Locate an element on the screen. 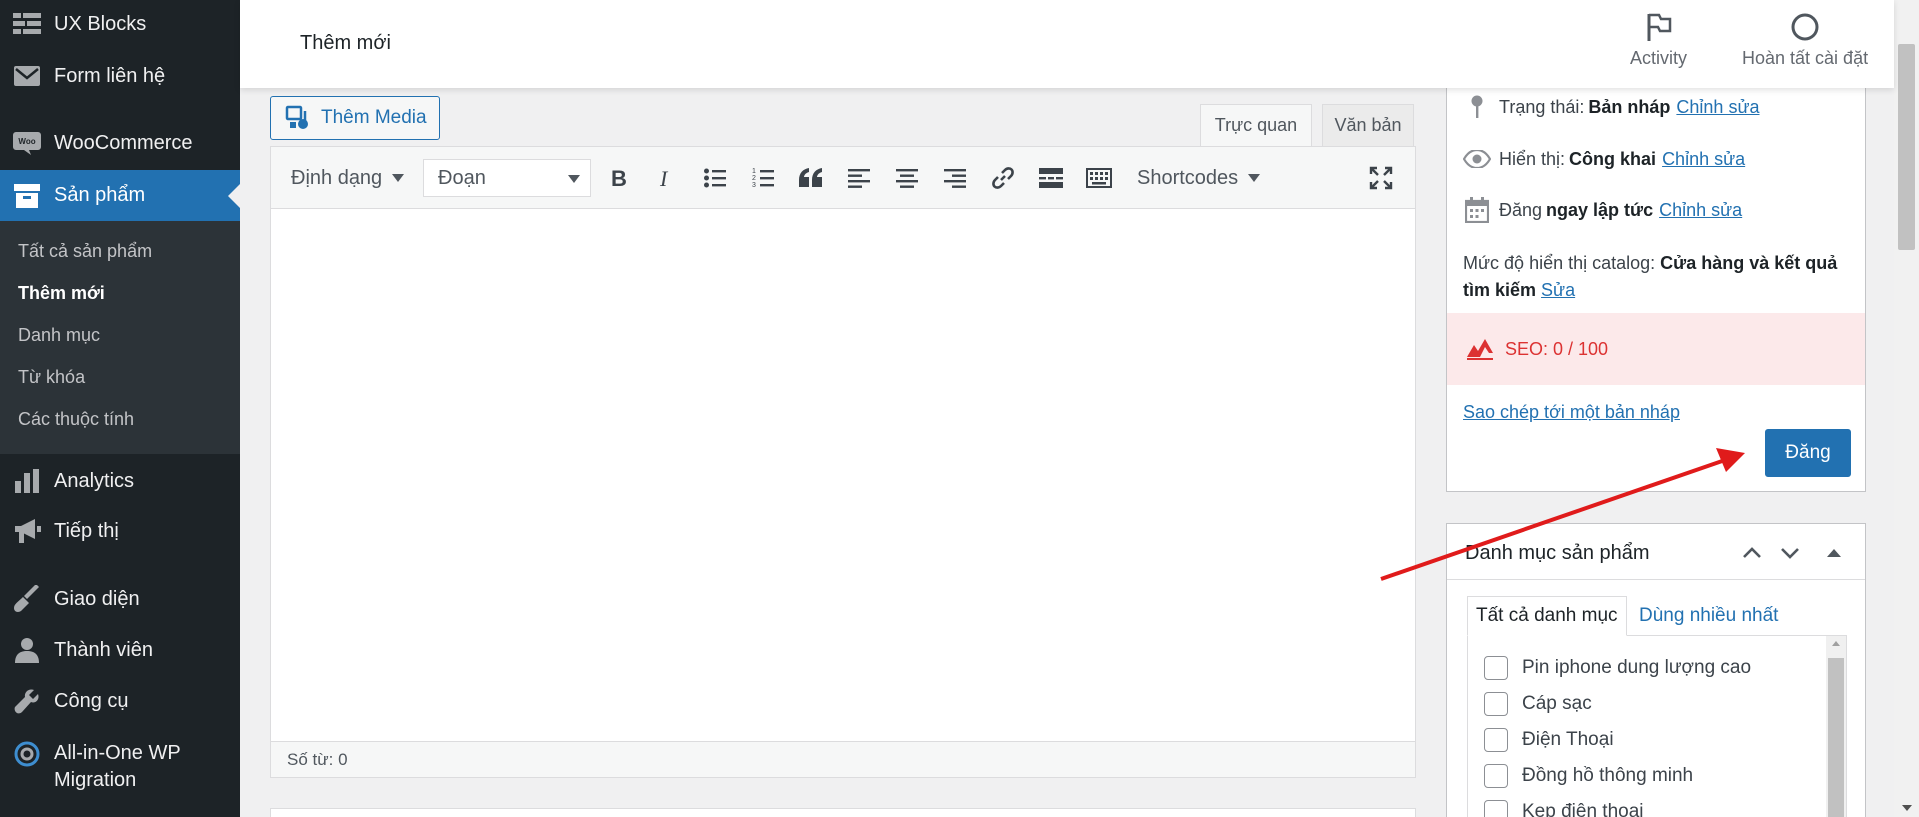 The width and height of the screenshot is (1919, 817). eye-icon is located at coordinates (1477, 159).